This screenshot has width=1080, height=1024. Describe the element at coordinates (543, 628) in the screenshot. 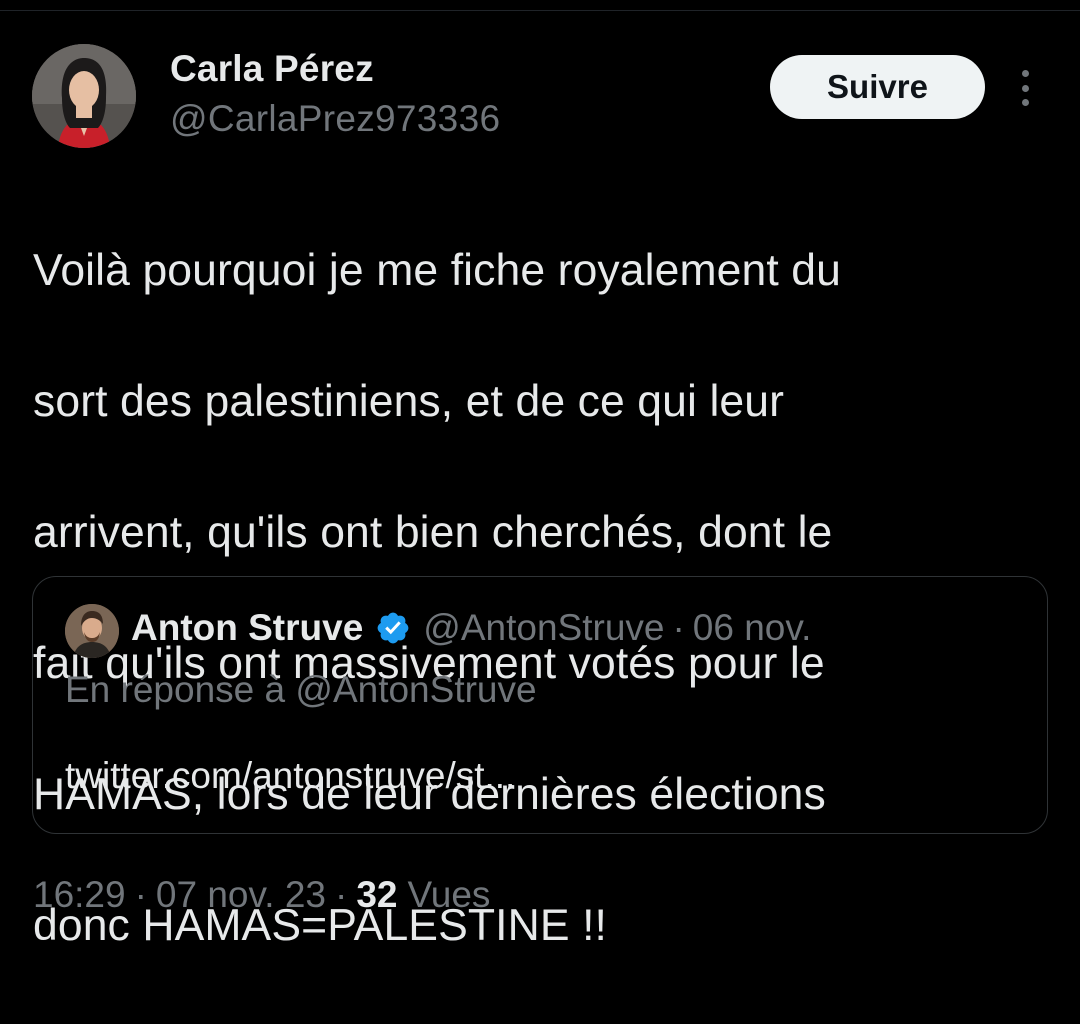

I see `quote-author-handle: @AntonStruve` at that location.